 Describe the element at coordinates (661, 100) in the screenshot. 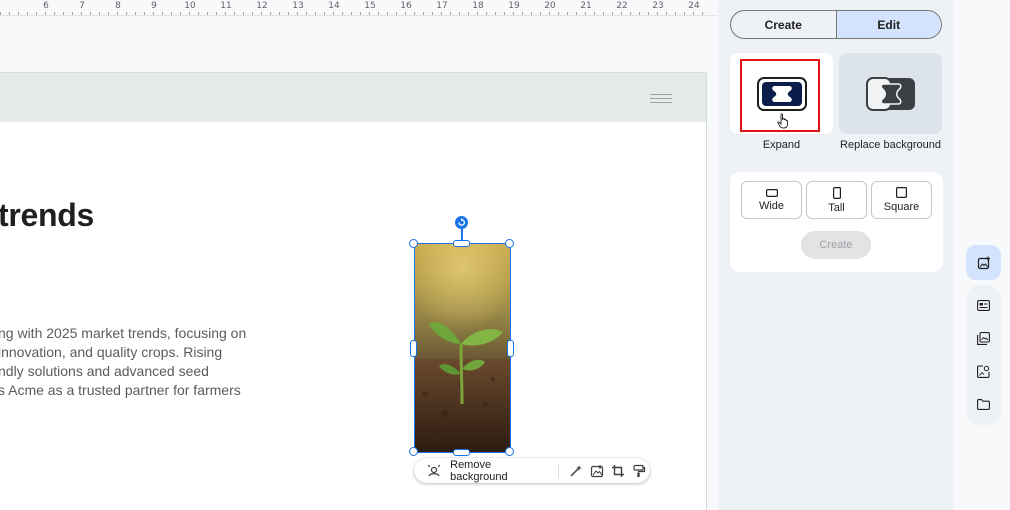

I see `menu-lines-icon` at that location.